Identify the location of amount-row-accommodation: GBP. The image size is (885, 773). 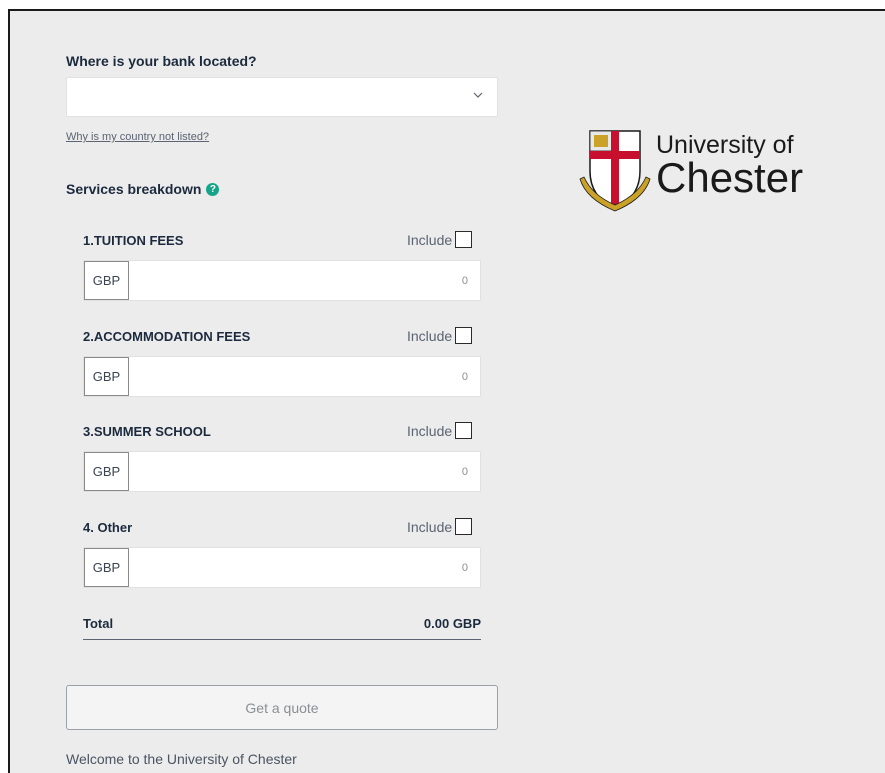
(282, 376).